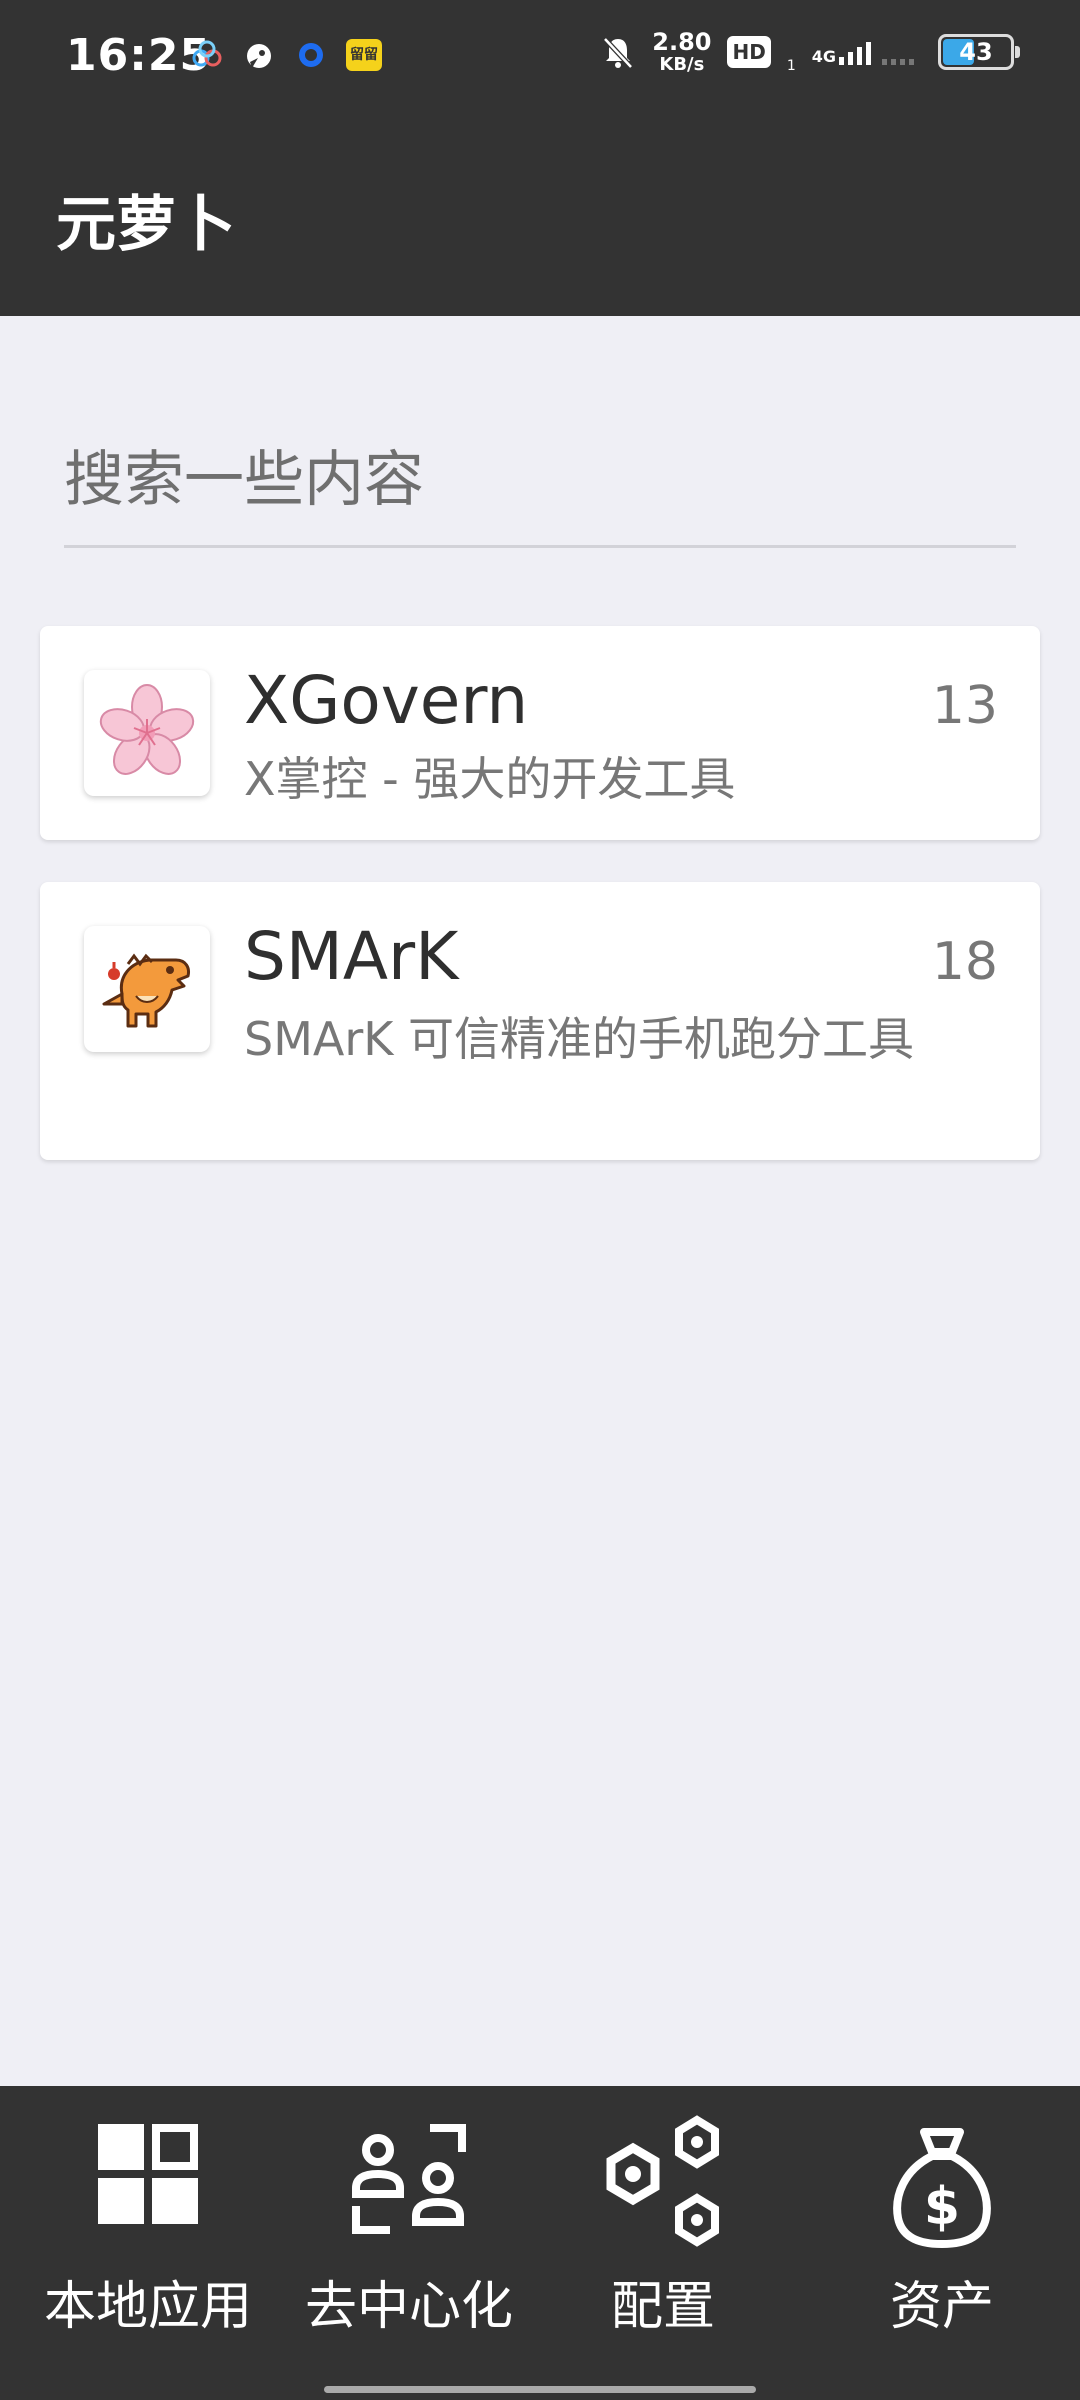  Describe the element at coordinates (579, 1039) in the screenshot. I see `app-description: SMArK 可信精准的手机跑分工具` at that location.